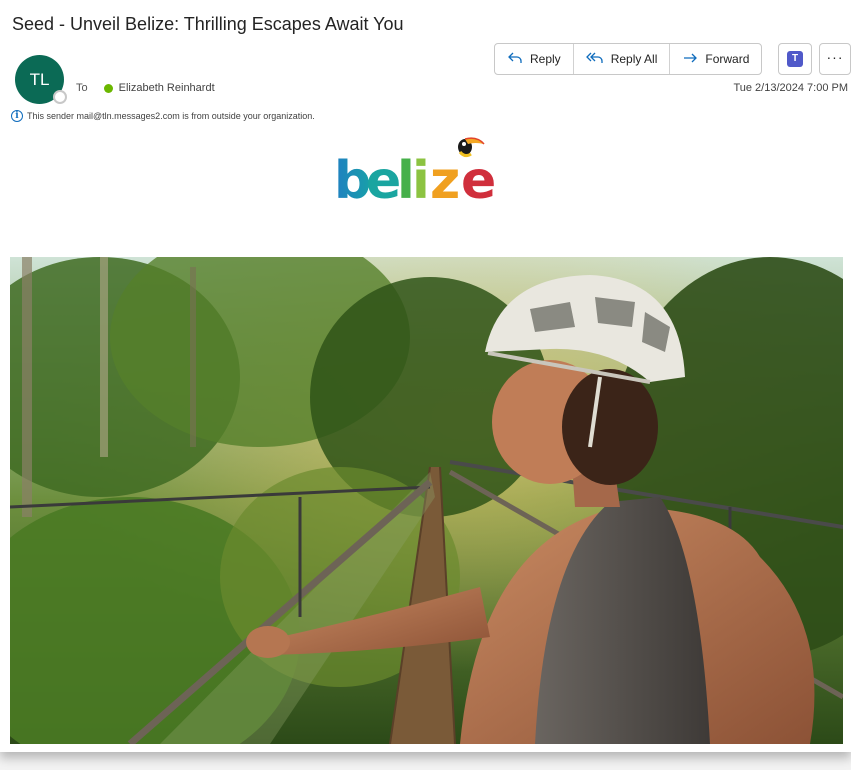 This screenshot has width=851, height=770. What do you see at coordinates (634, 59) in the screenshot?
I see `reply-all-label: Reply All` at bounding box center [634, 59].